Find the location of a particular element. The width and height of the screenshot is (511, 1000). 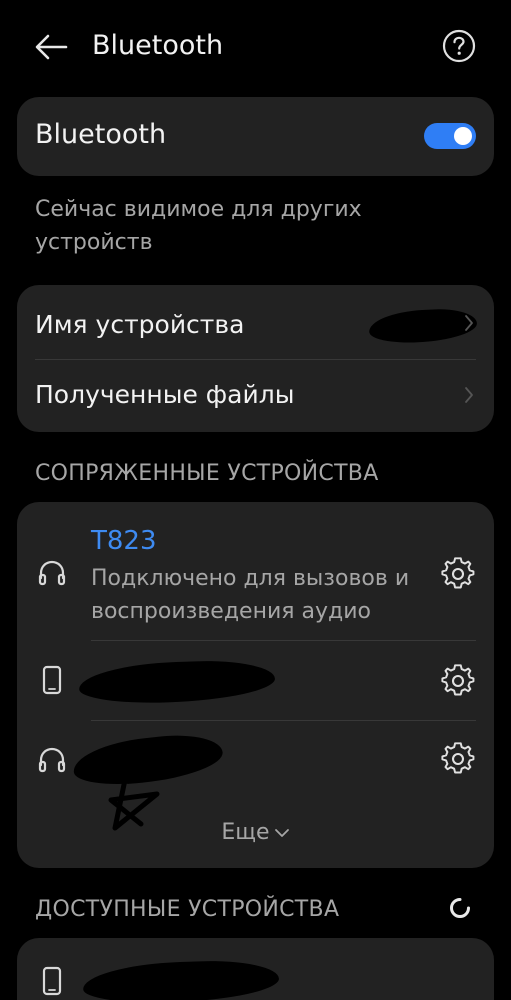

bluetooth-toggle-switch is located at coordinates (450, 136).